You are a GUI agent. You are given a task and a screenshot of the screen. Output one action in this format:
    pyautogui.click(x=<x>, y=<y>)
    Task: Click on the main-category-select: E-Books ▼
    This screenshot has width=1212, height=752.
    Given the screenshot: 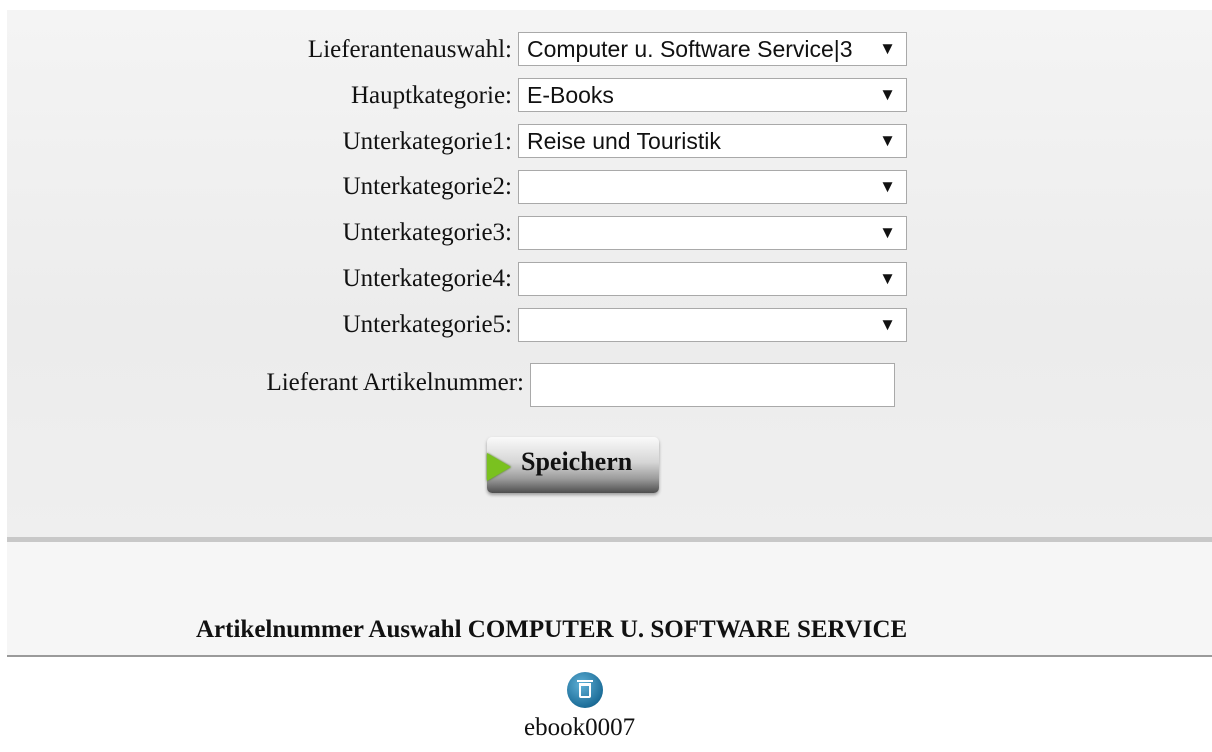 What is the action you would take?
    pyautogui.click(x=712, y=95)
    